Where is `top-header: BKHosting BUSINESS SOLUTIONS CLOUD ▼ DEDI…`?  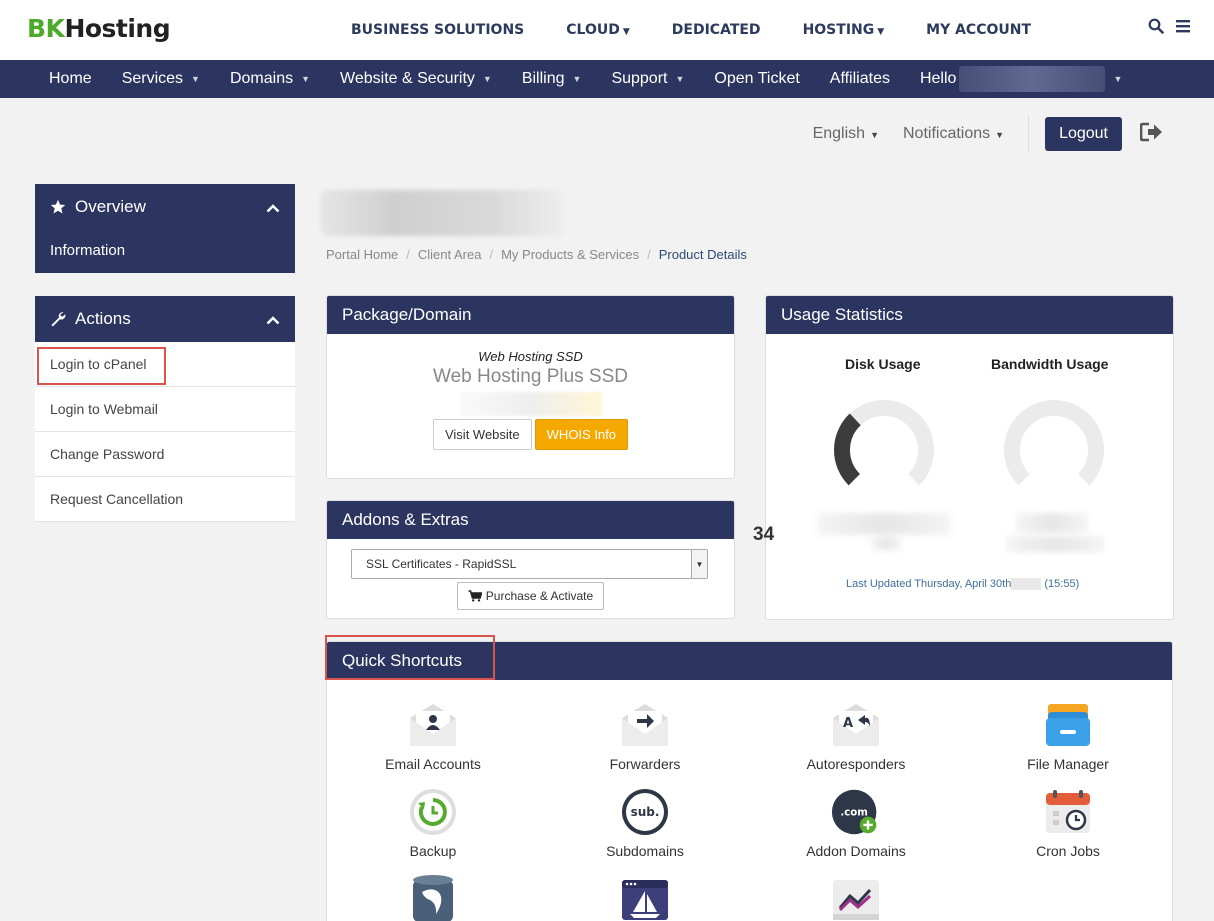
top-header: BKHosting BUSINESS SOLUTIONS CLOUD ▼ DEDI… is located at coordinates (607, 30).